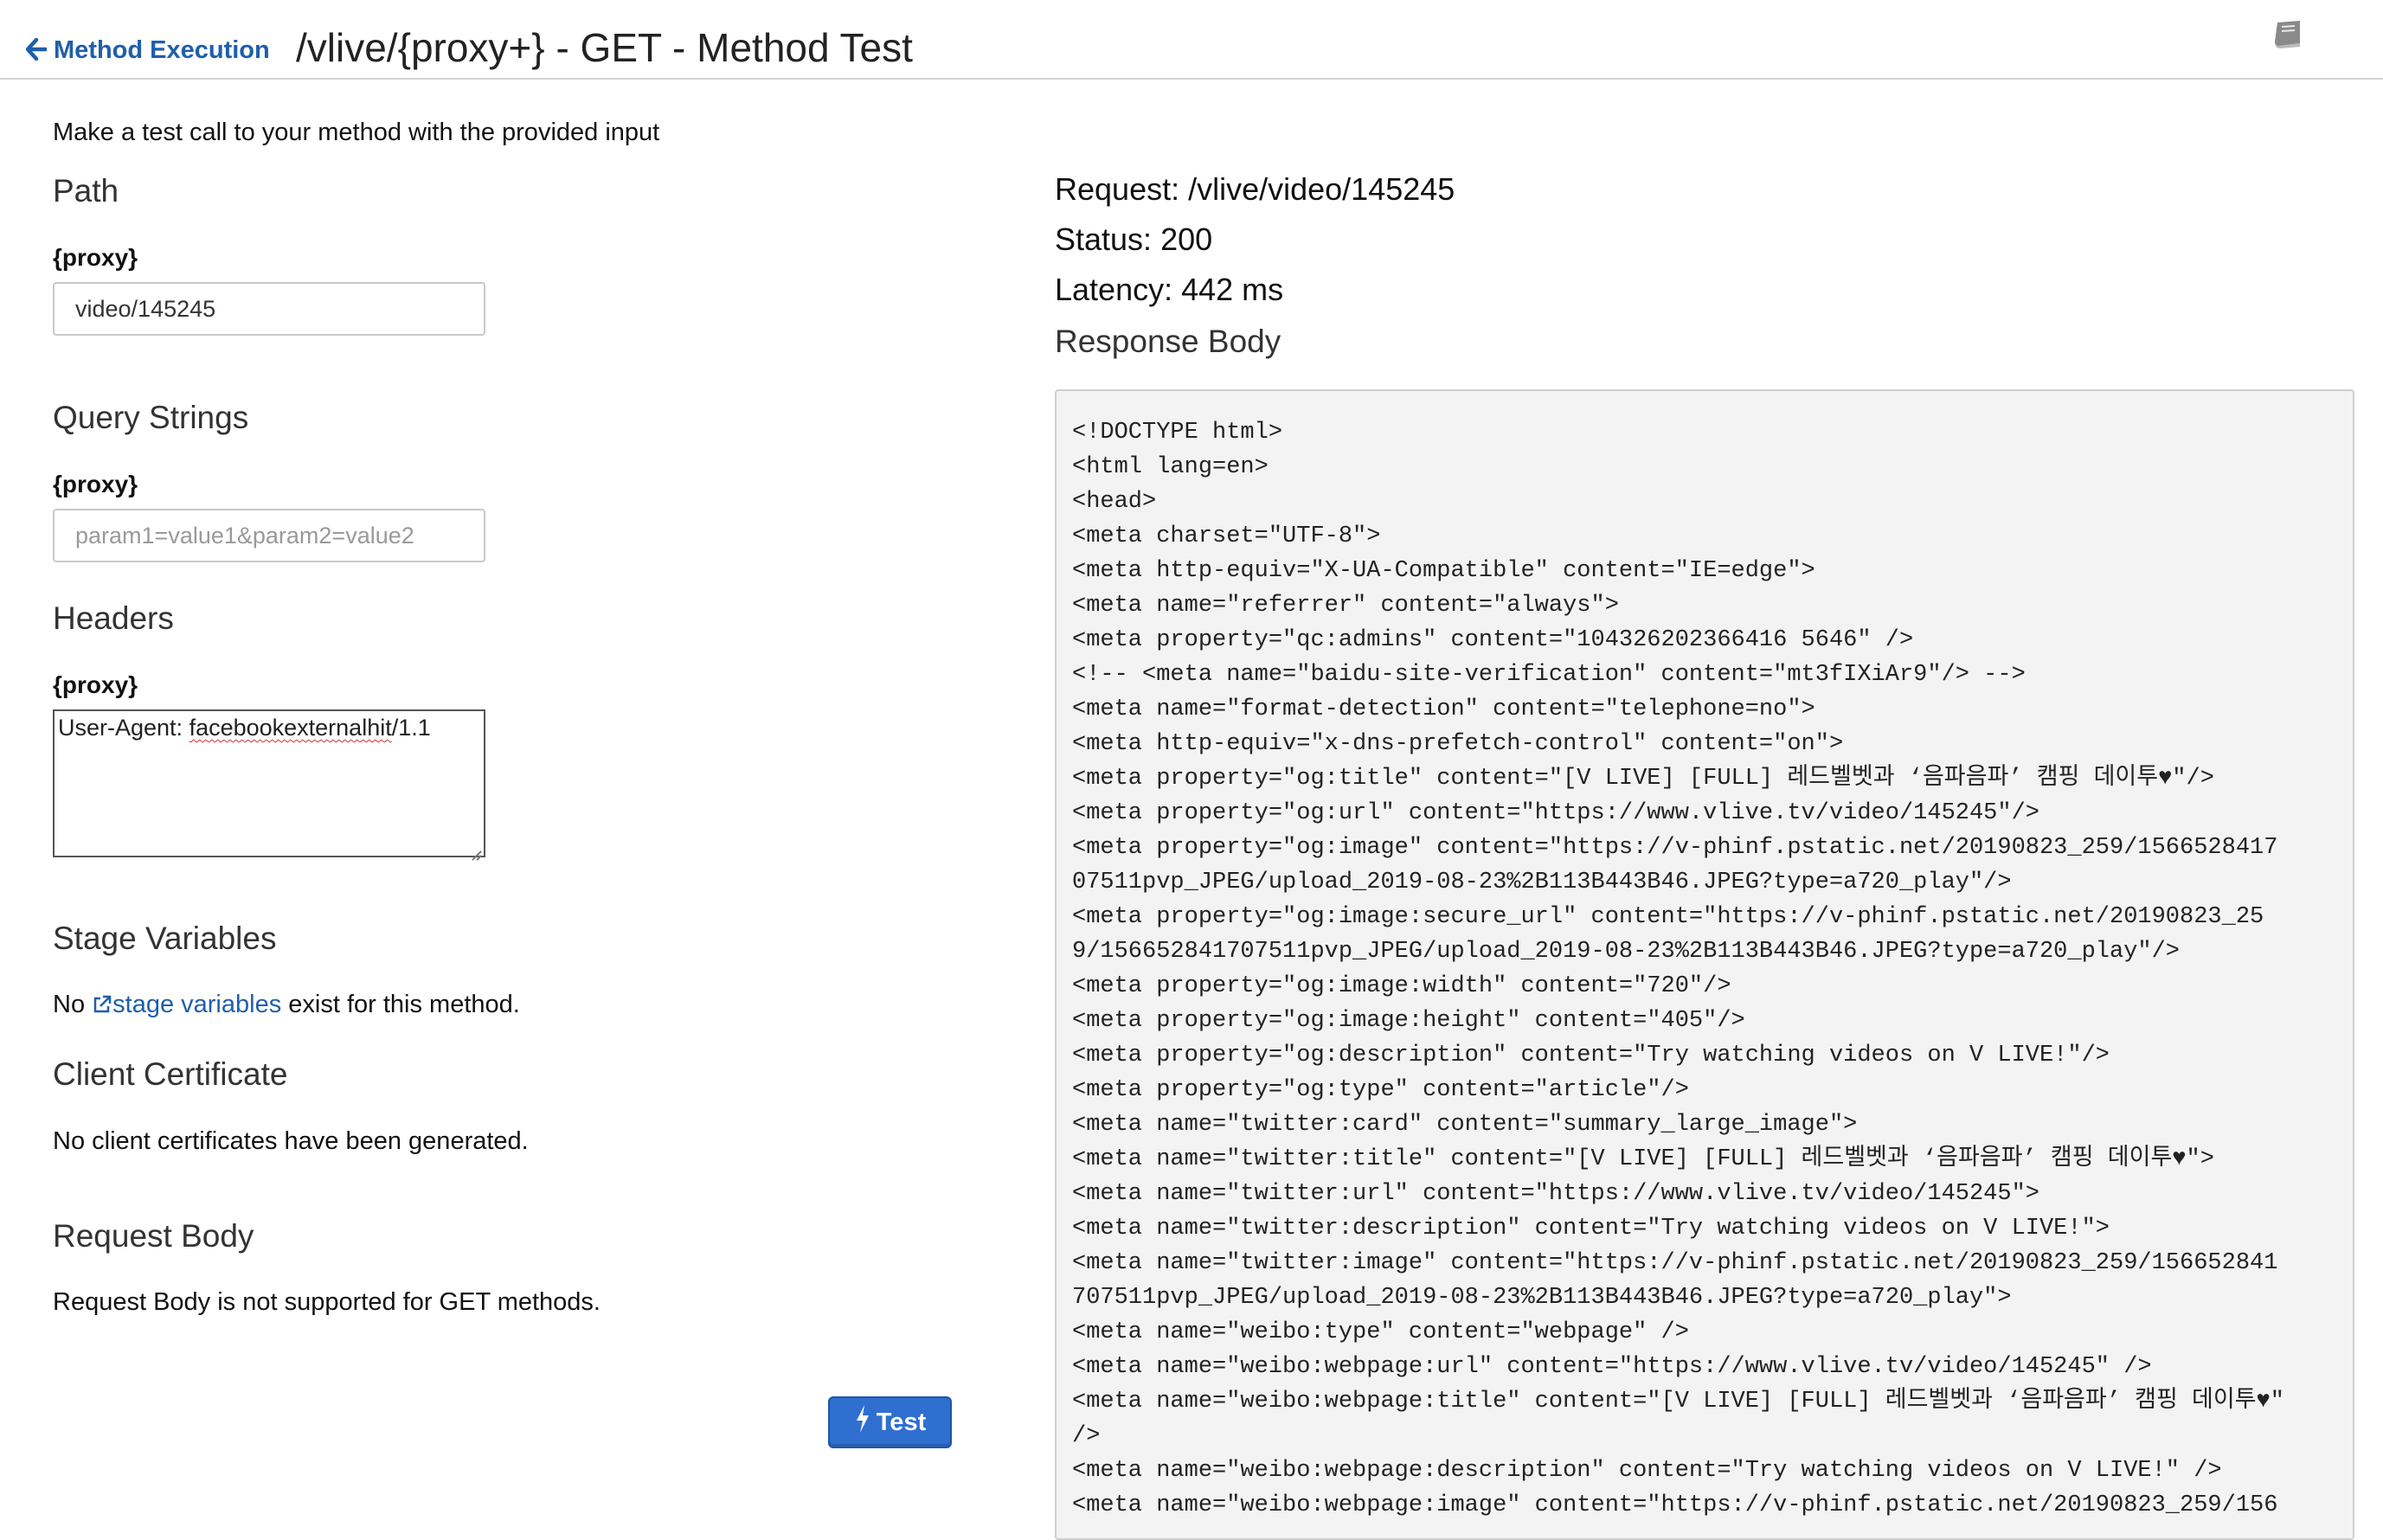 The image size is (2383, 1540). Describe the element at coordinates (1134, 239) in the screenshot. I see `status-text: Status: 200` at that location.